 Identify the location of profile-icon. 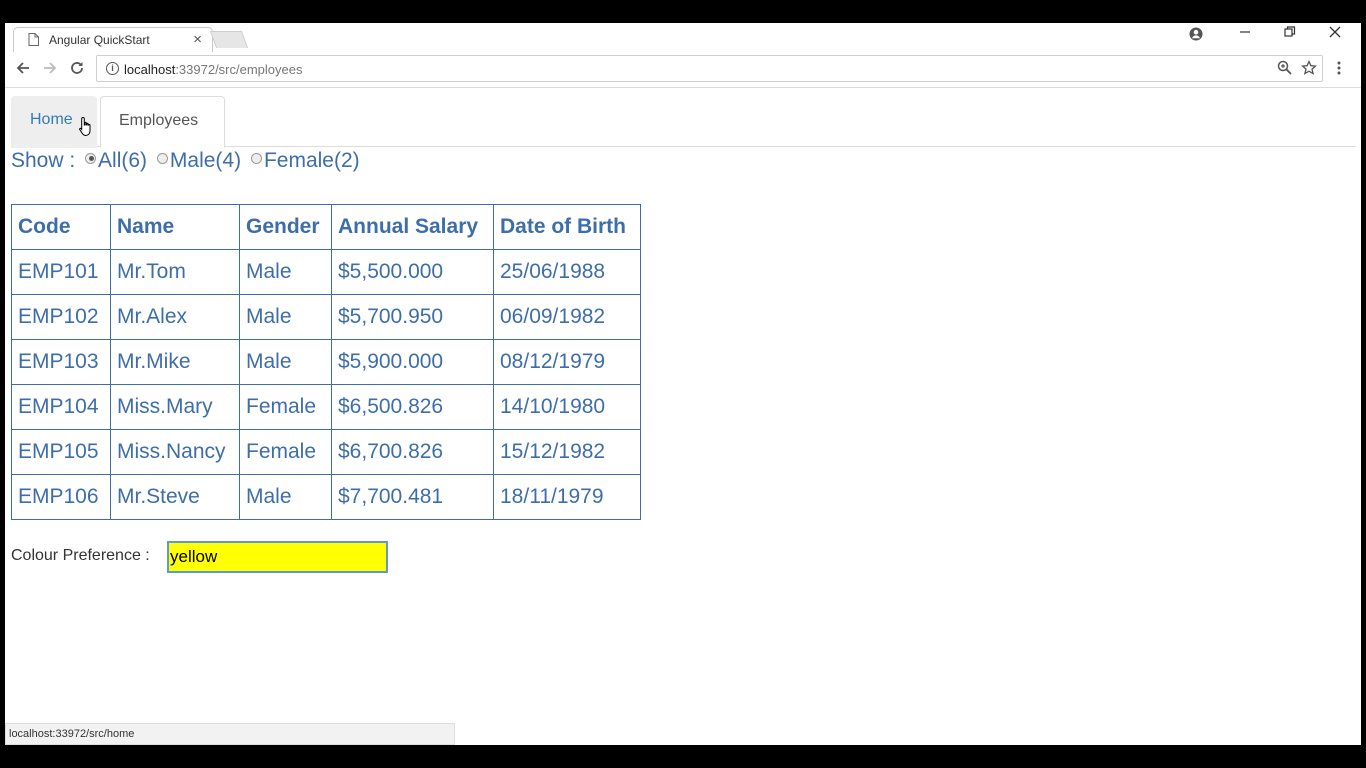
(1196, 35).